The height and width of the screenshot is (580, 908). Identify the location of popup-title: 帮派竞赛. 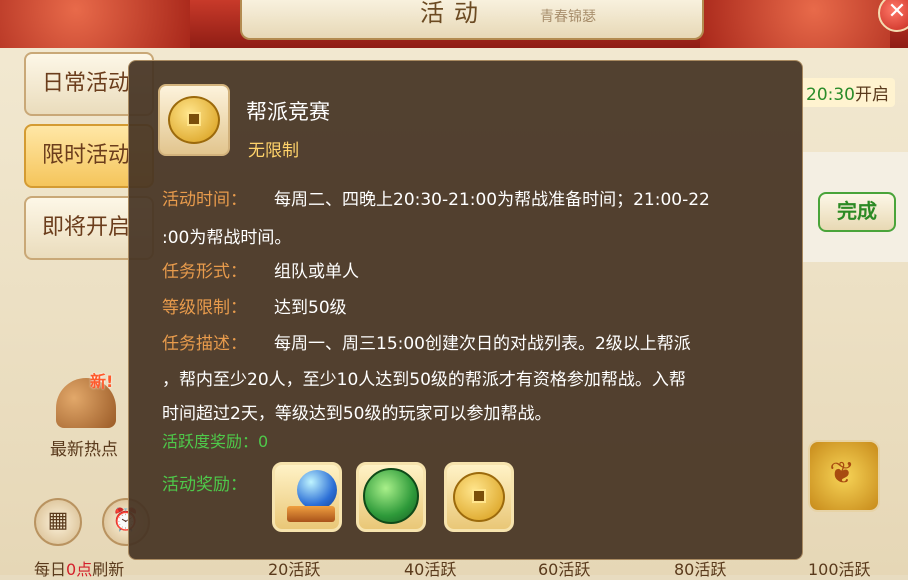
(288, 112).